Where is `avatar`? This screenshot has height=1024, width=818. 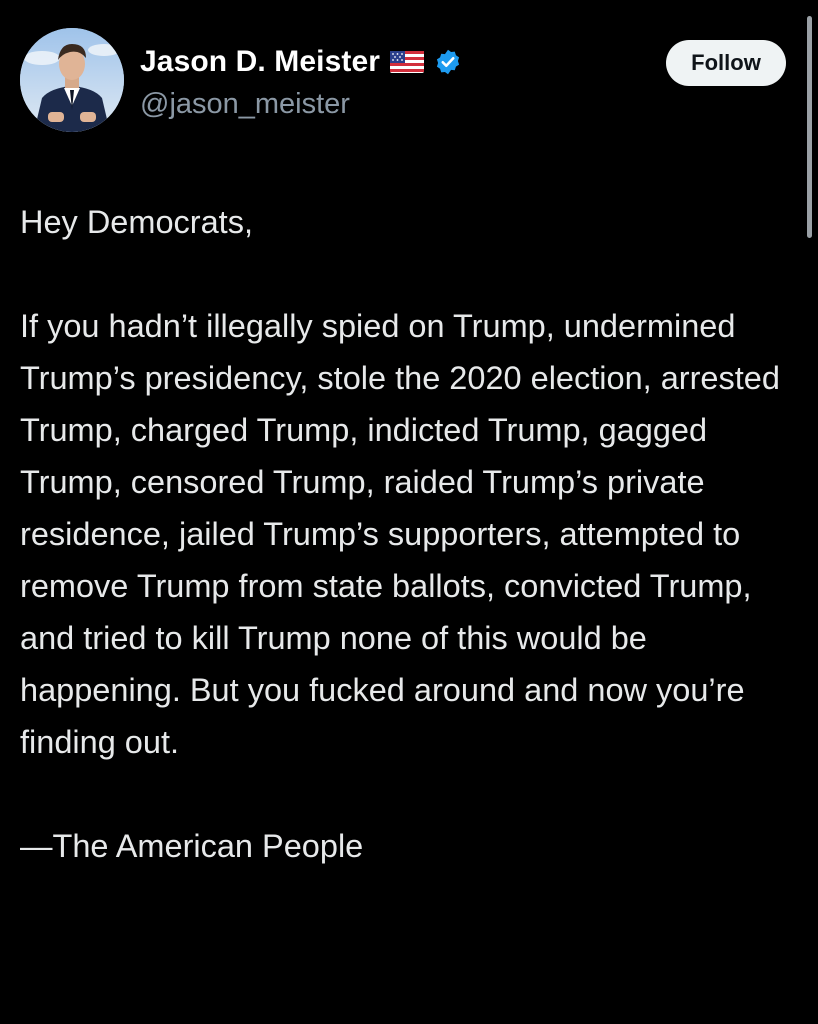 avatar is located at coordinates (72, 80).